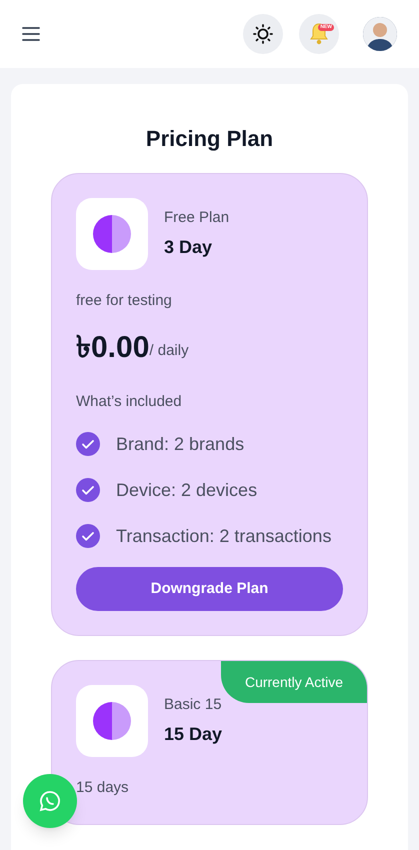  I want to click on plan-name: Free Plan, so click(197, 218).